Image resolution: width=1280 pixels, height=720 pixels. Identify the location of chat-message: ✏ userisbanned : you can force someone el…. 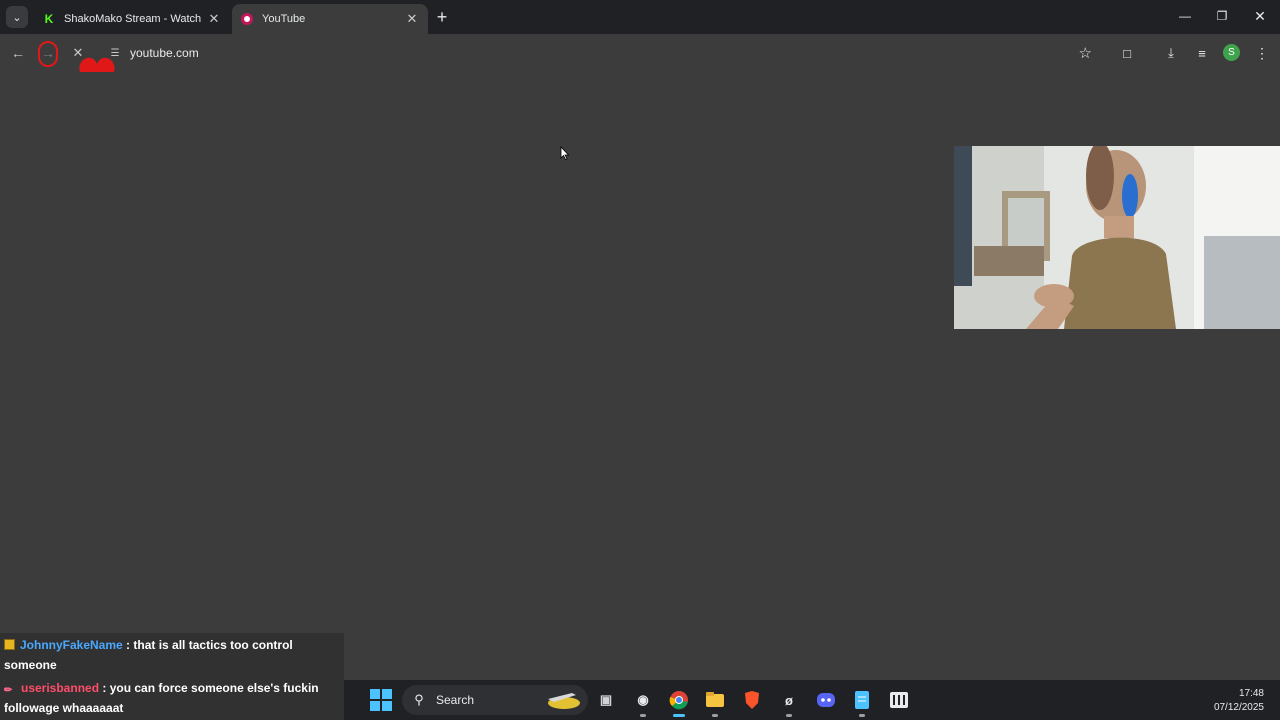
(172, 698).